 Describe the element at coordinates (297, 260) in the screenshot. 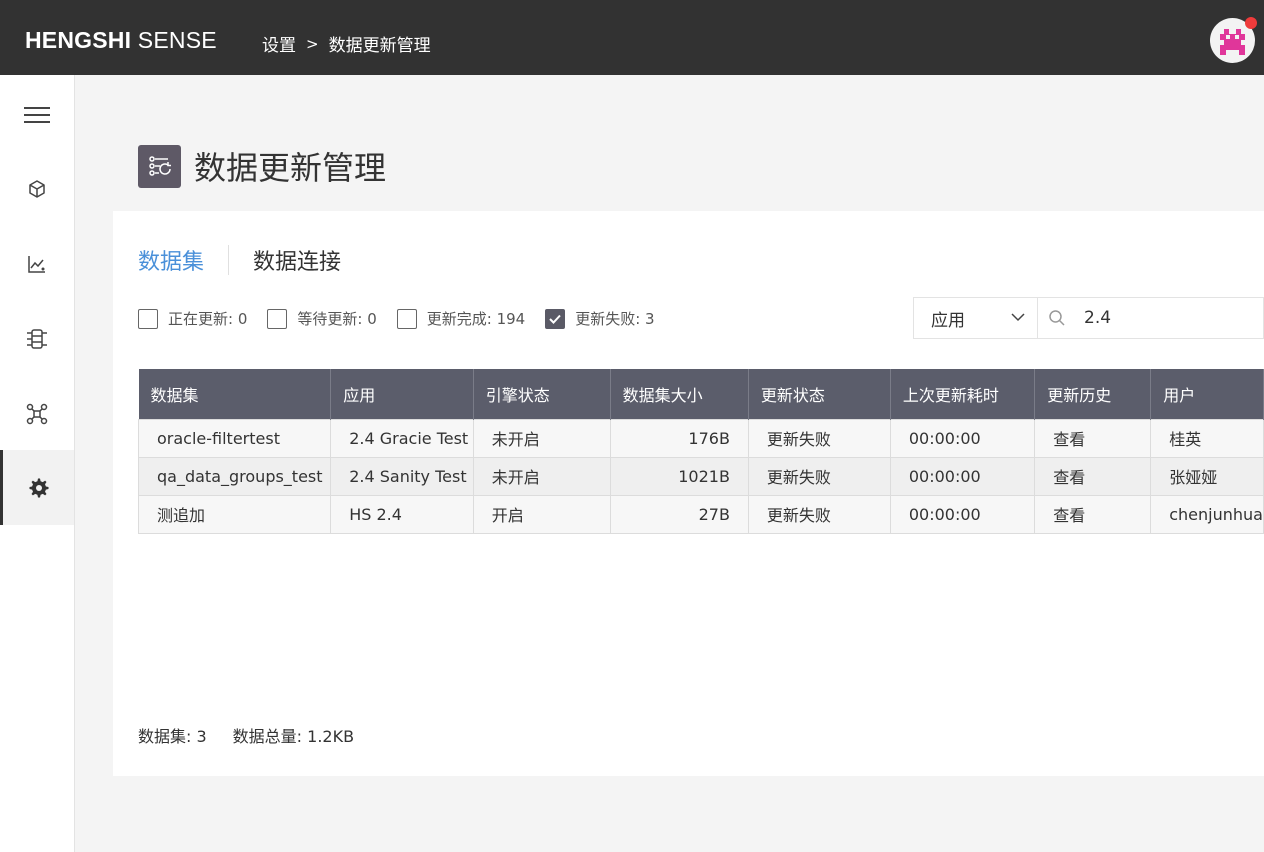

I see `tab-connections: 数据连接` at that location.